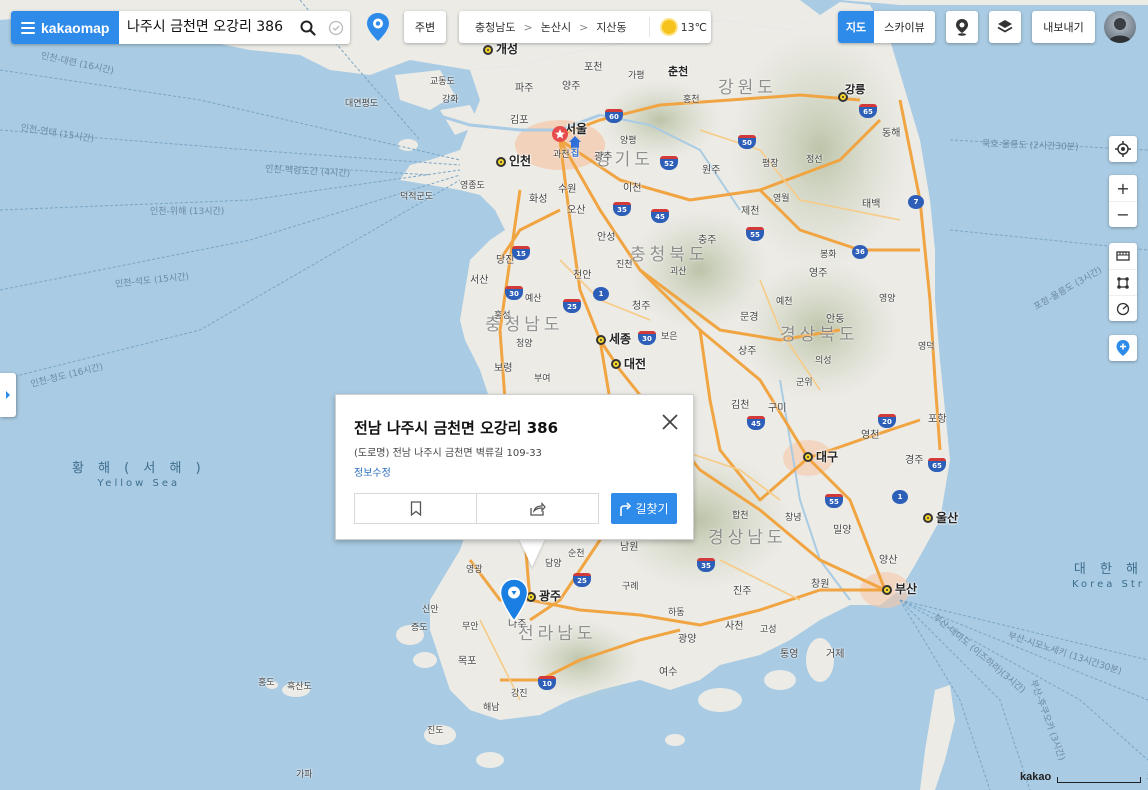 The image size is (1148, 790). What do you see at coordinates (677, 27) in the screenshot?
I see `weather-widget: 13℃` at bounding box center [677, 27].